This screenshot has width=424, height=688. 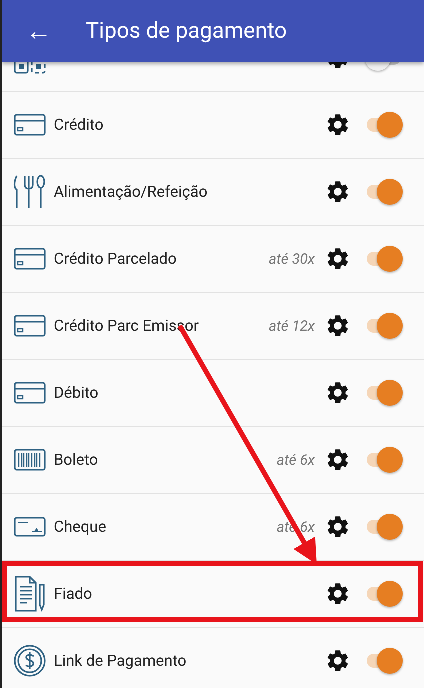 What do you see at coordinates (73, 594) in the screenshot?
I see `payment-type-label: Fiado` at bounding box center [73, 594].